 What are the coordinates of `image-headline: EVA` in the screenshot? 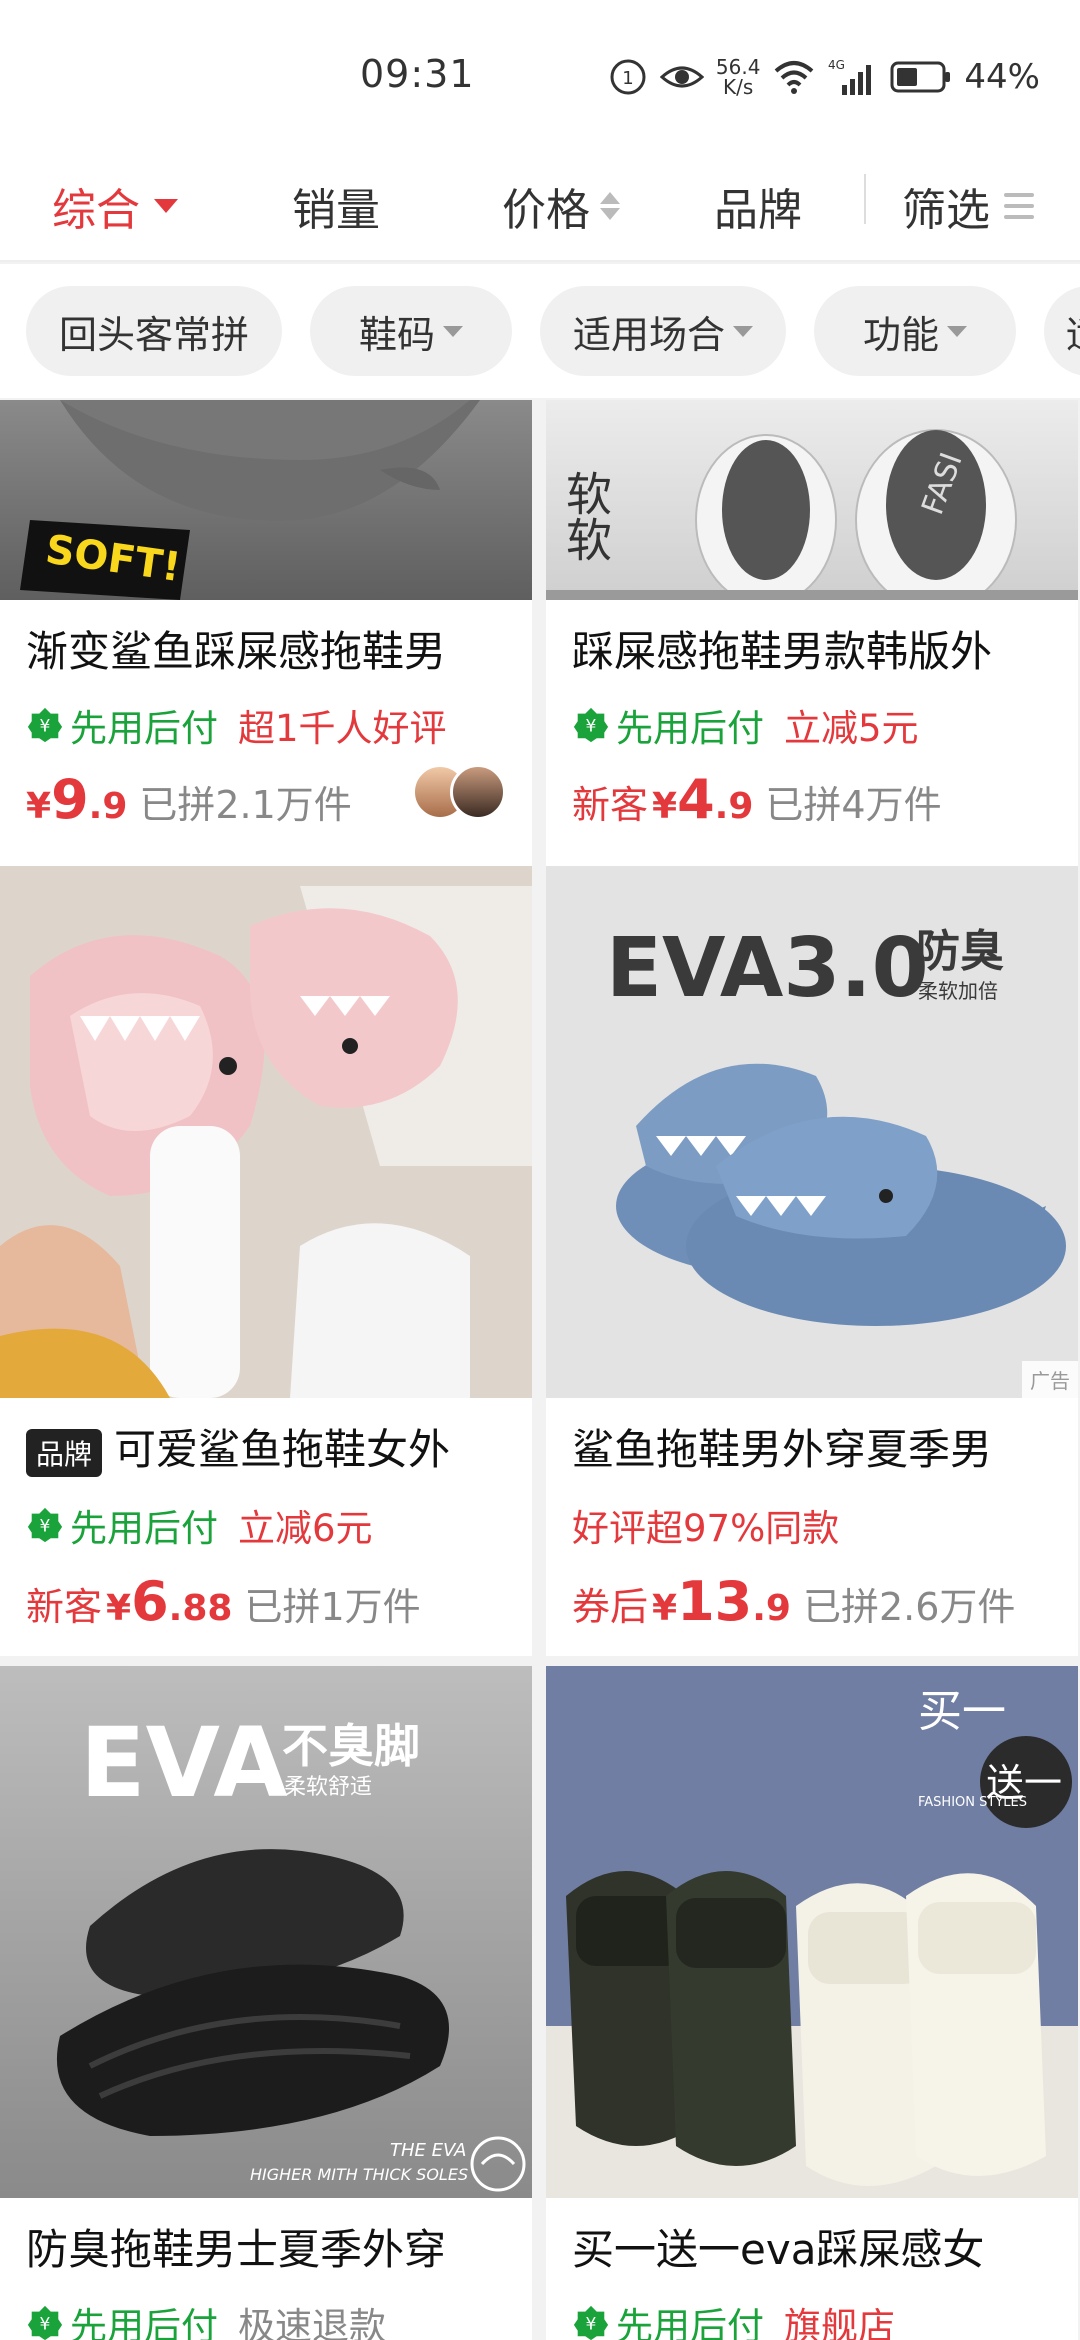 It's located at (184, 1763).